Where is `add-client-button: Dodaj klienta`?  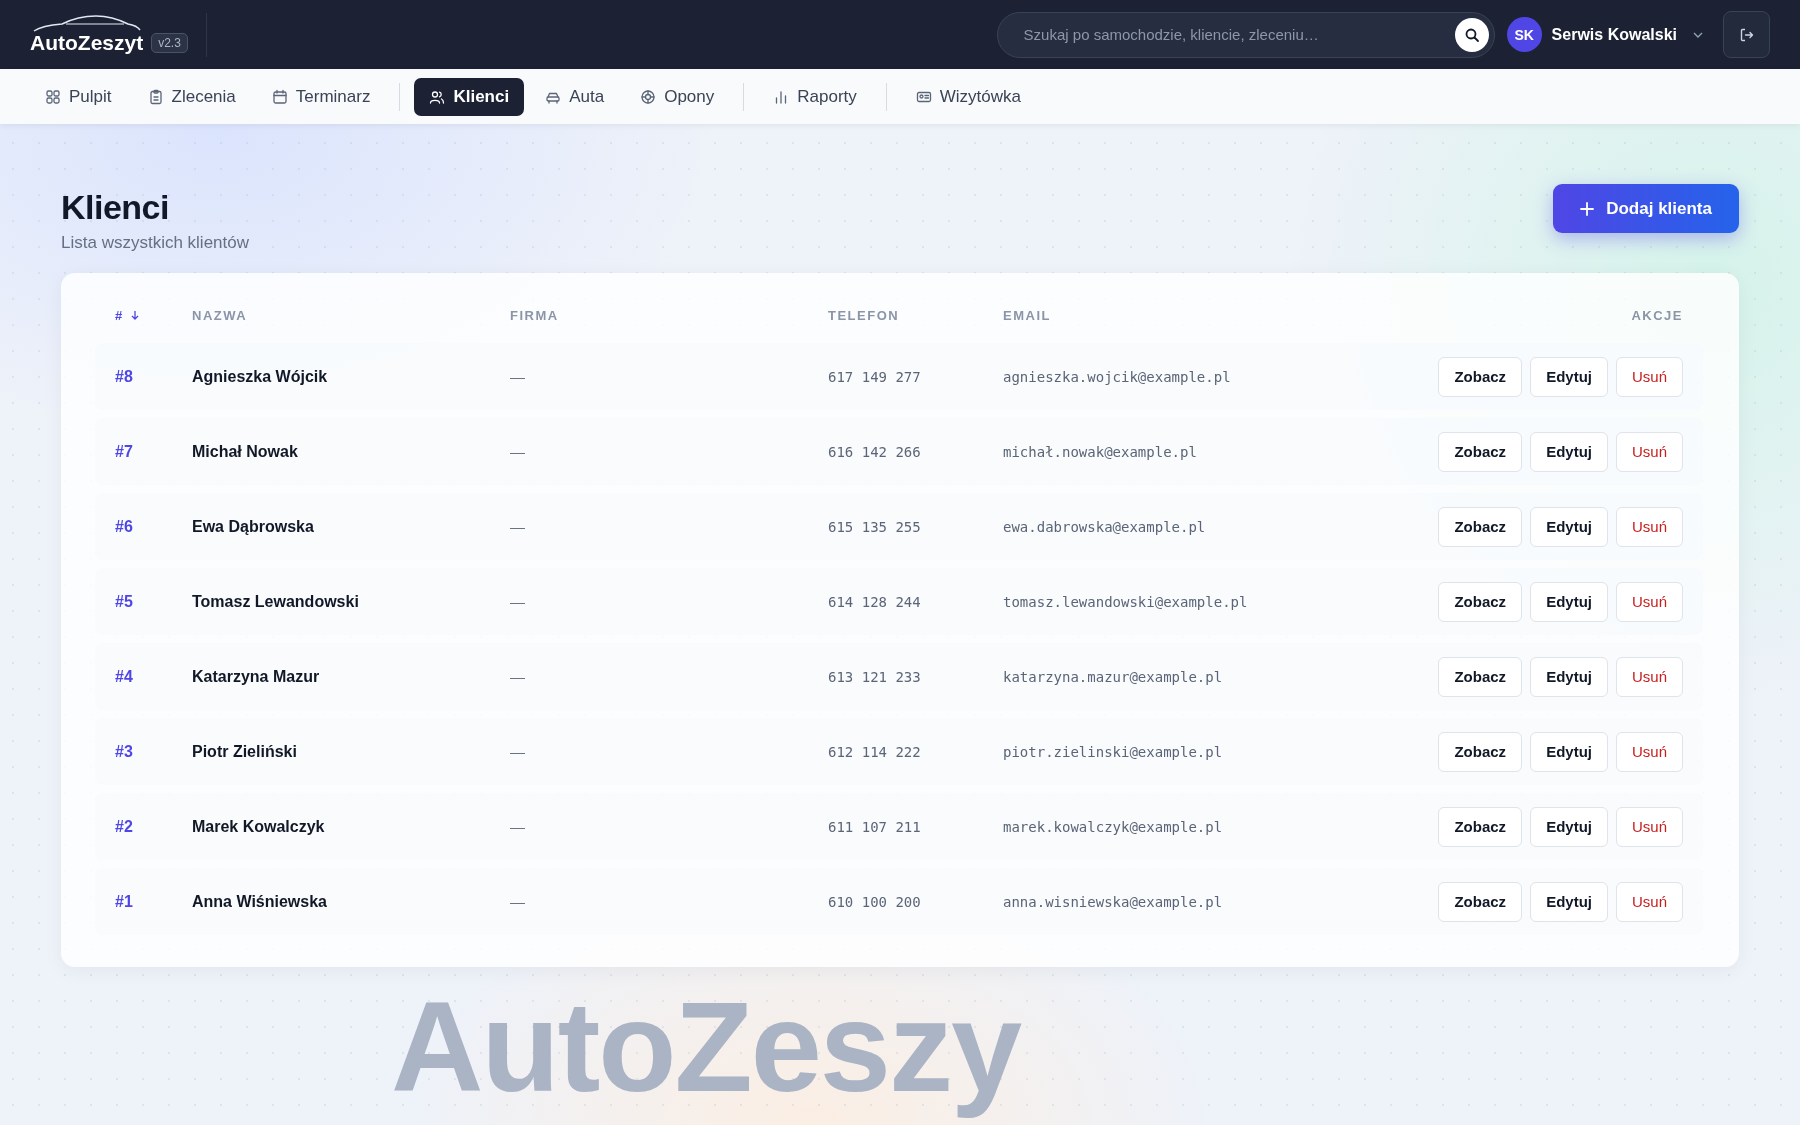
add-client-button: Dodaj klienta is located at coordinates (1646, 208).